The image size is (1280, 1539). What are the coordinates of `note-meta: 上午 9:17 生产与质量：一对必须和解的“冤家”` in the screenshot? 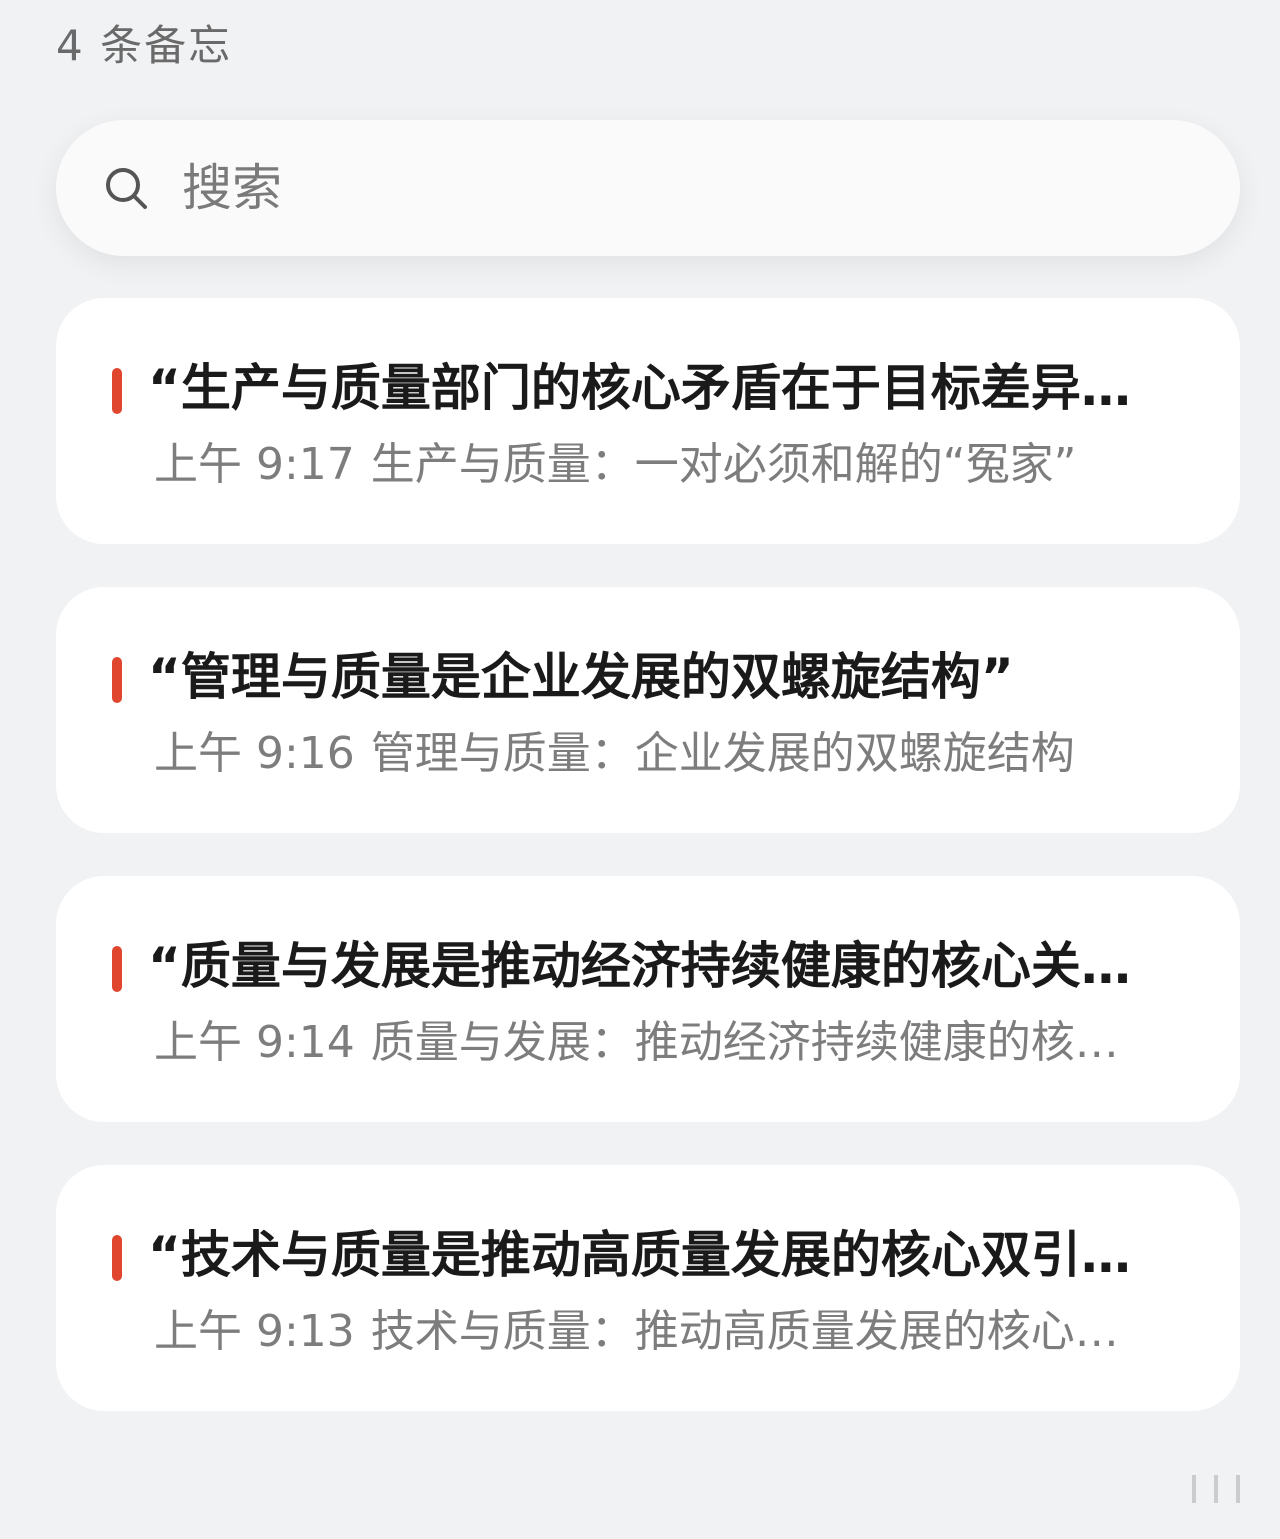 It's located at (670, 465).